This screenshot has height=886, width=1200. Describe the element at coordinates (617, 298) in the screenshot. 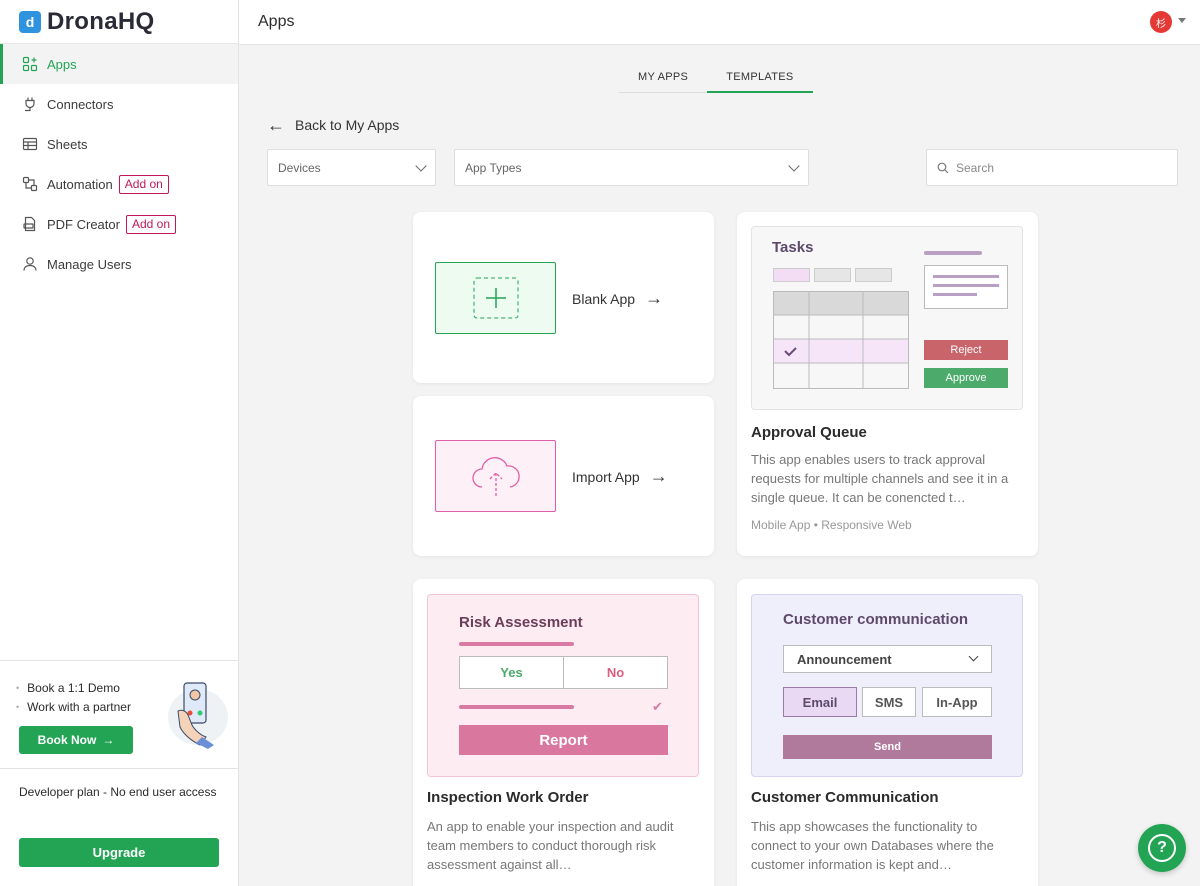

I see `blank-app-label: Blank App →` at that location.